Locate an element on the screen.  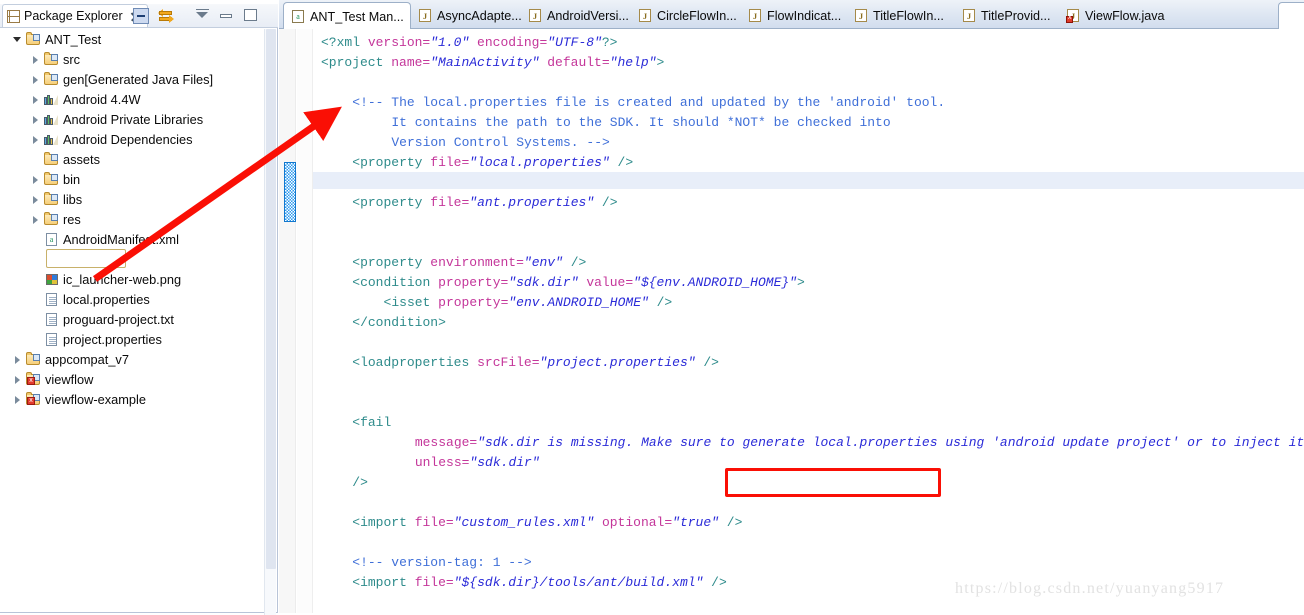
code-line: <?xml version="1.0" encoding="UTF-8"?> is located at coordinates (469, 43).